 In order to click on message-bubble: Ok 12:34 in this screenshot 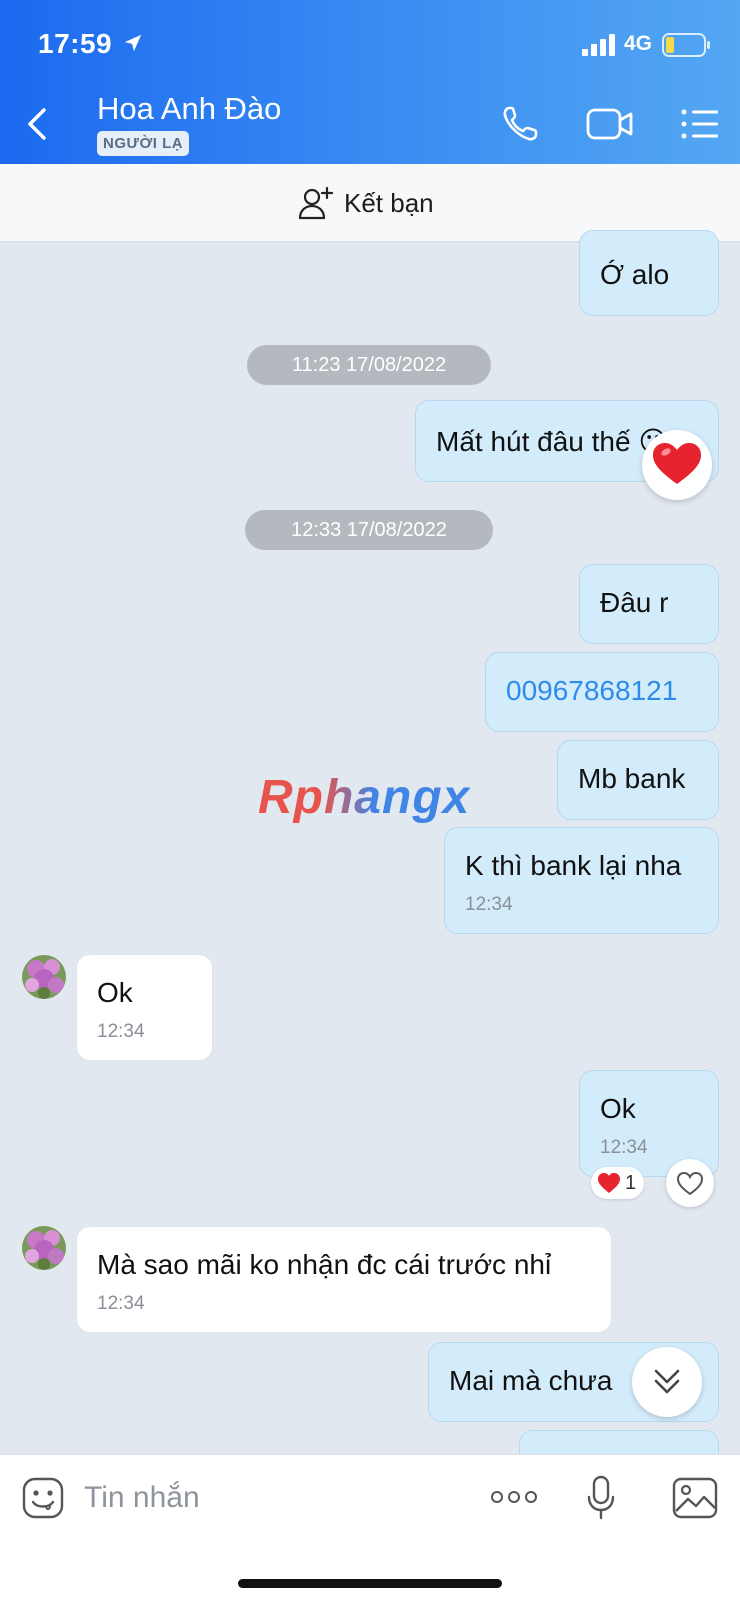, I will do `click(144, 1007)`.